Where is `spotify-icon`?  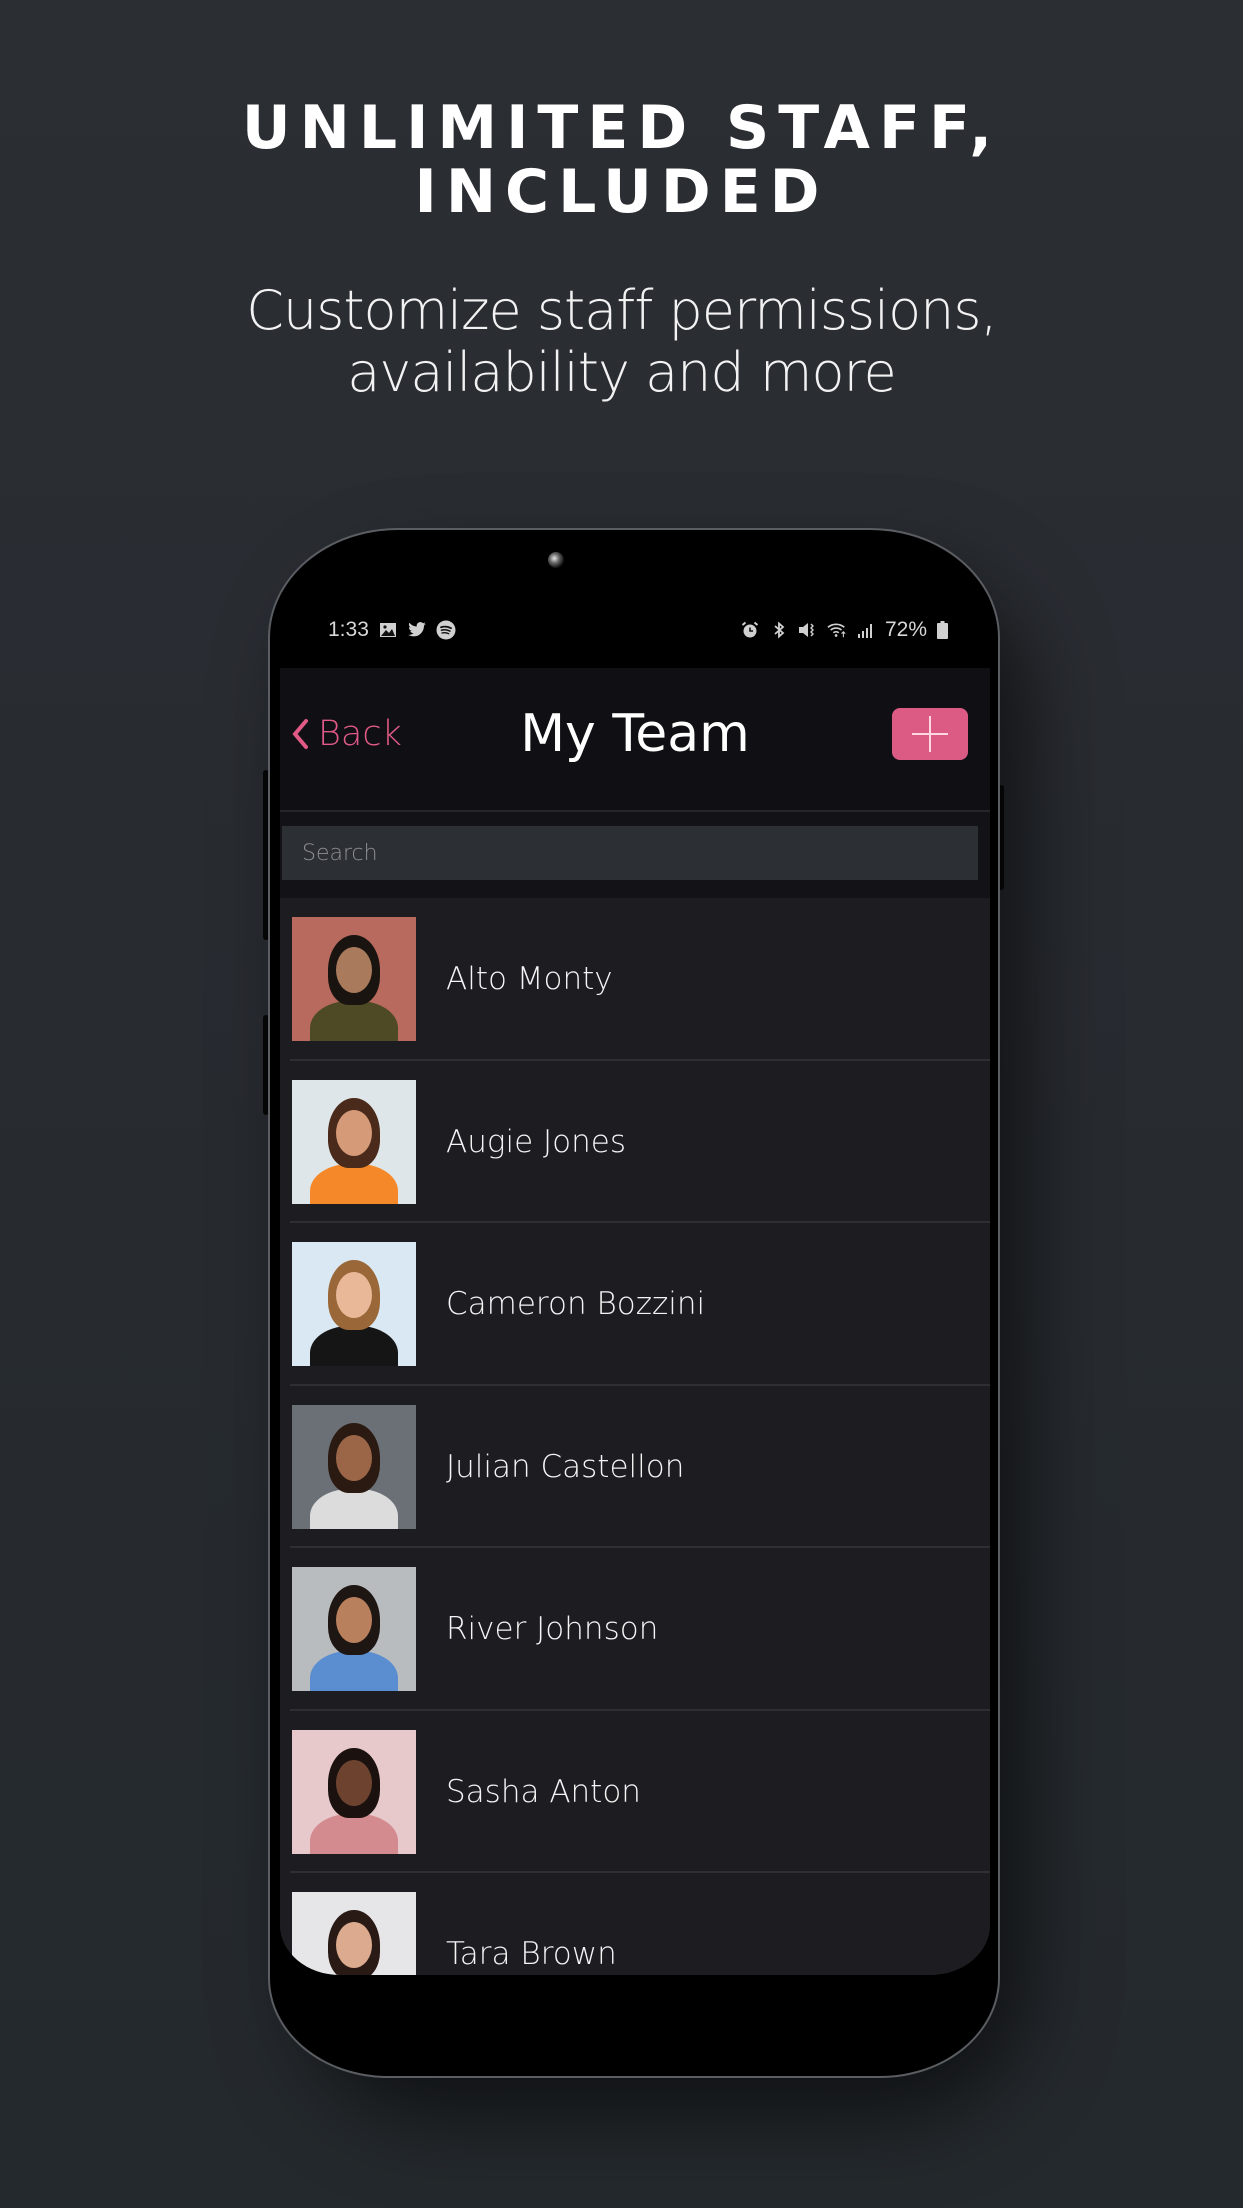
spotify-icon is located at coordinates (446, 630).